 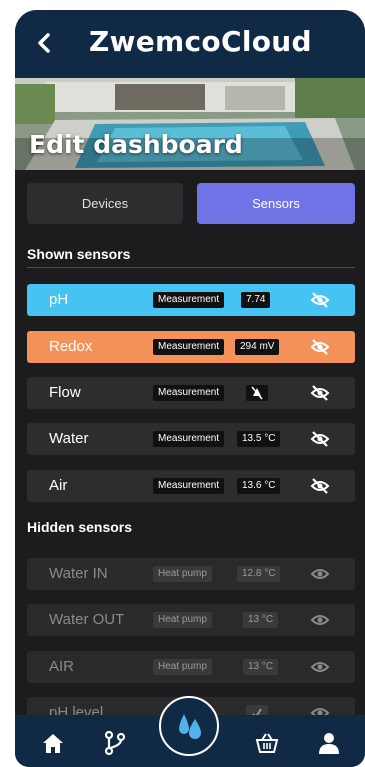 I want to click on sensor-row-redox: Redox Measurement 294 mV, so click(x=191, y=347).